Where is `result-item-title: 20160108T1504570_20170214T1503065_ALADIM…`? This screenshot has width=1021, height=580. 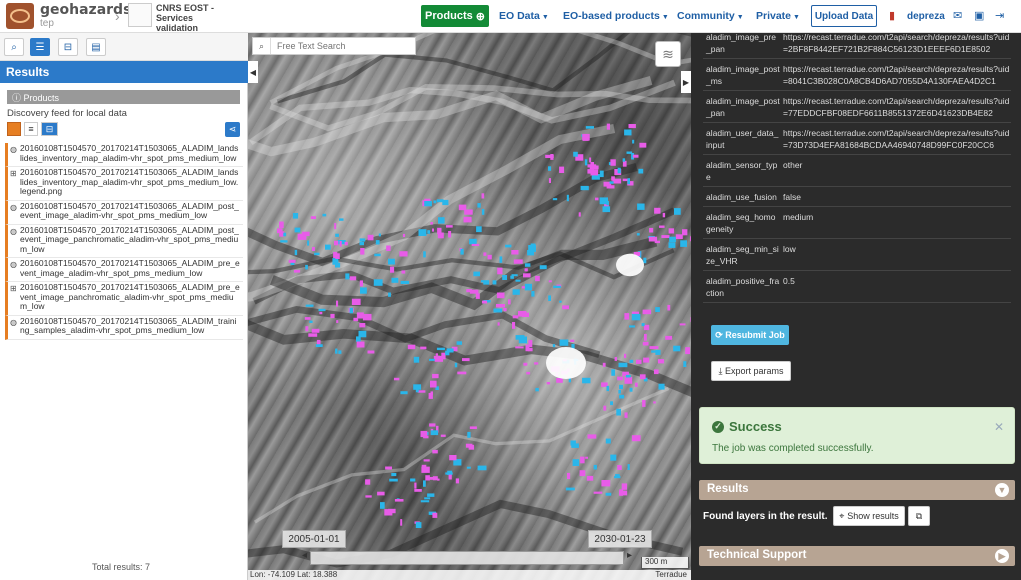
result-item-title: 20160108T1504570_20170214T1503065_ALADIM… is located at coordinates (129, 181).